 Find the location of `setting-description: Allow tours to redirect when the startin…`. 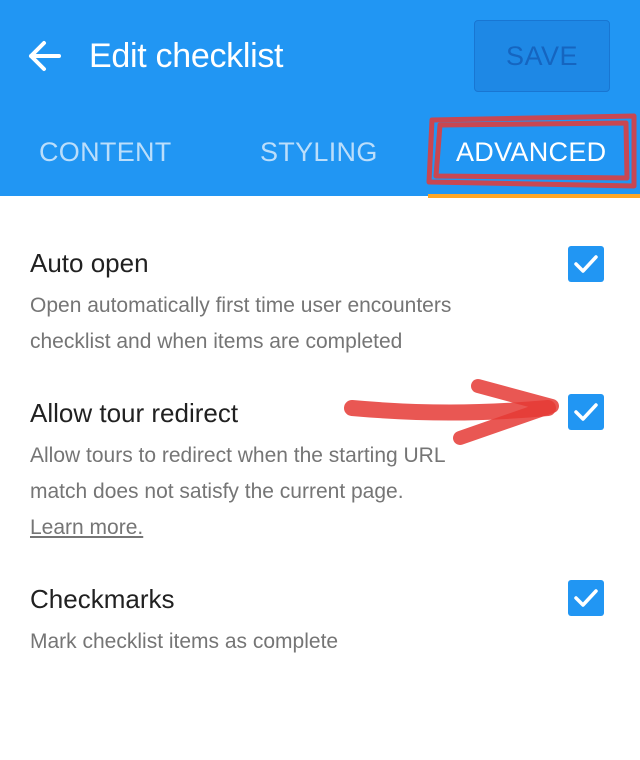

setting-description: Allow tours to redirect when the startin… is located at coordinates (290, 492).